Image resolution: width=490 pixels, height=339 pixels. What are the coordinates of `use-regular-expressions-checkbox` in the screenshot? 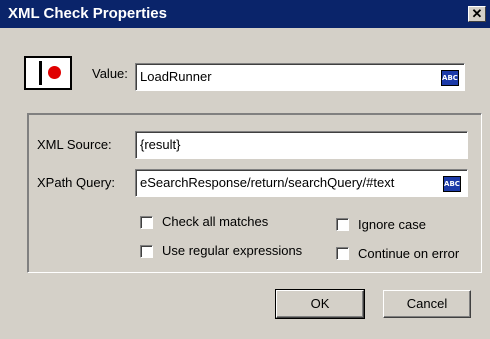 It's located at (146, 251).